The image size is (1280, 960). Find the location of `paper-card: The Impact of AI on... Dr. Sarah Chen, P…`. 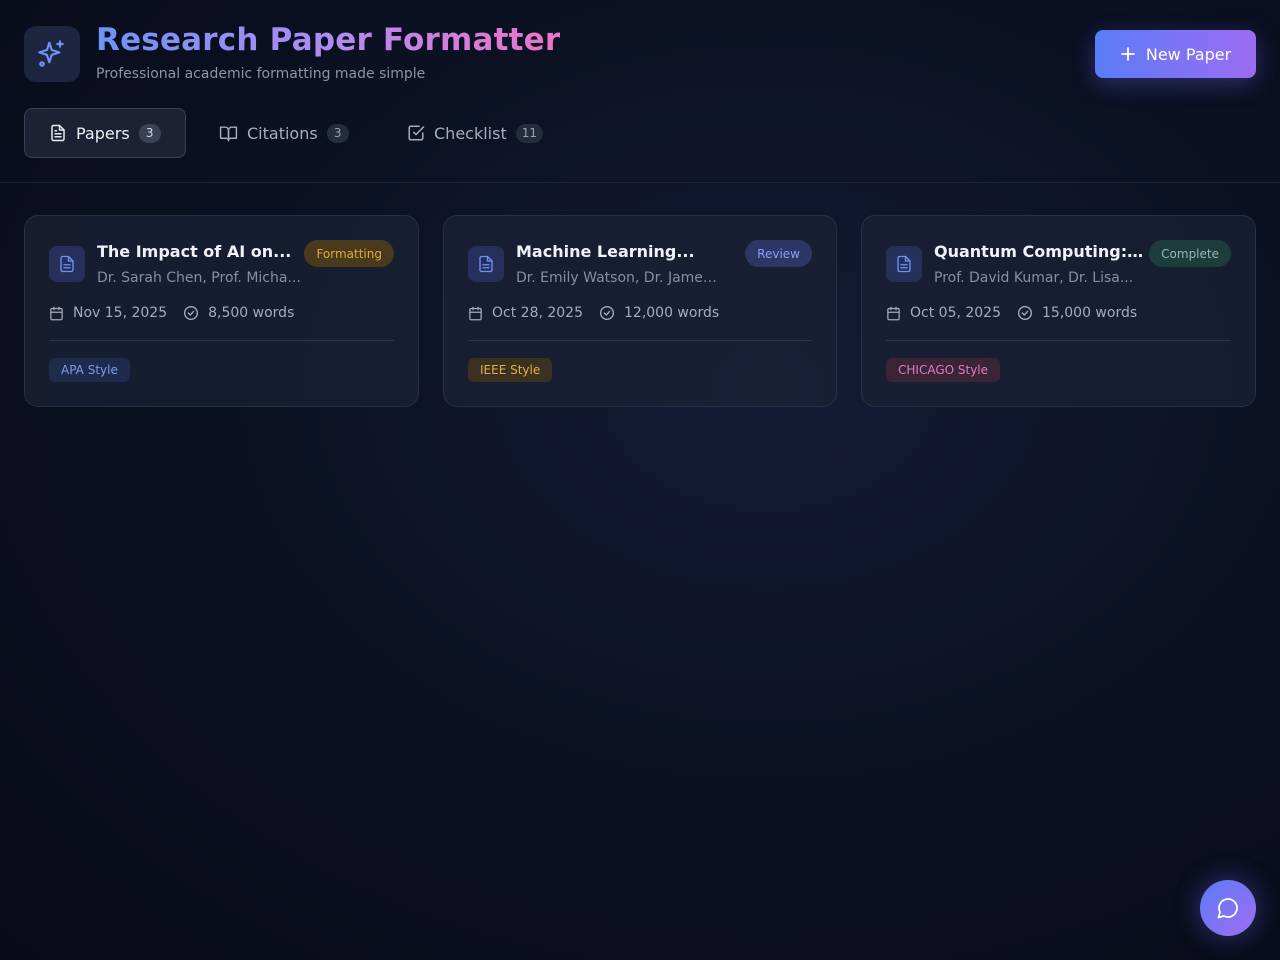

paper-card: The Impact of AI on... Dr. Sarah Chen, P… is located at coordinates (221, 311).